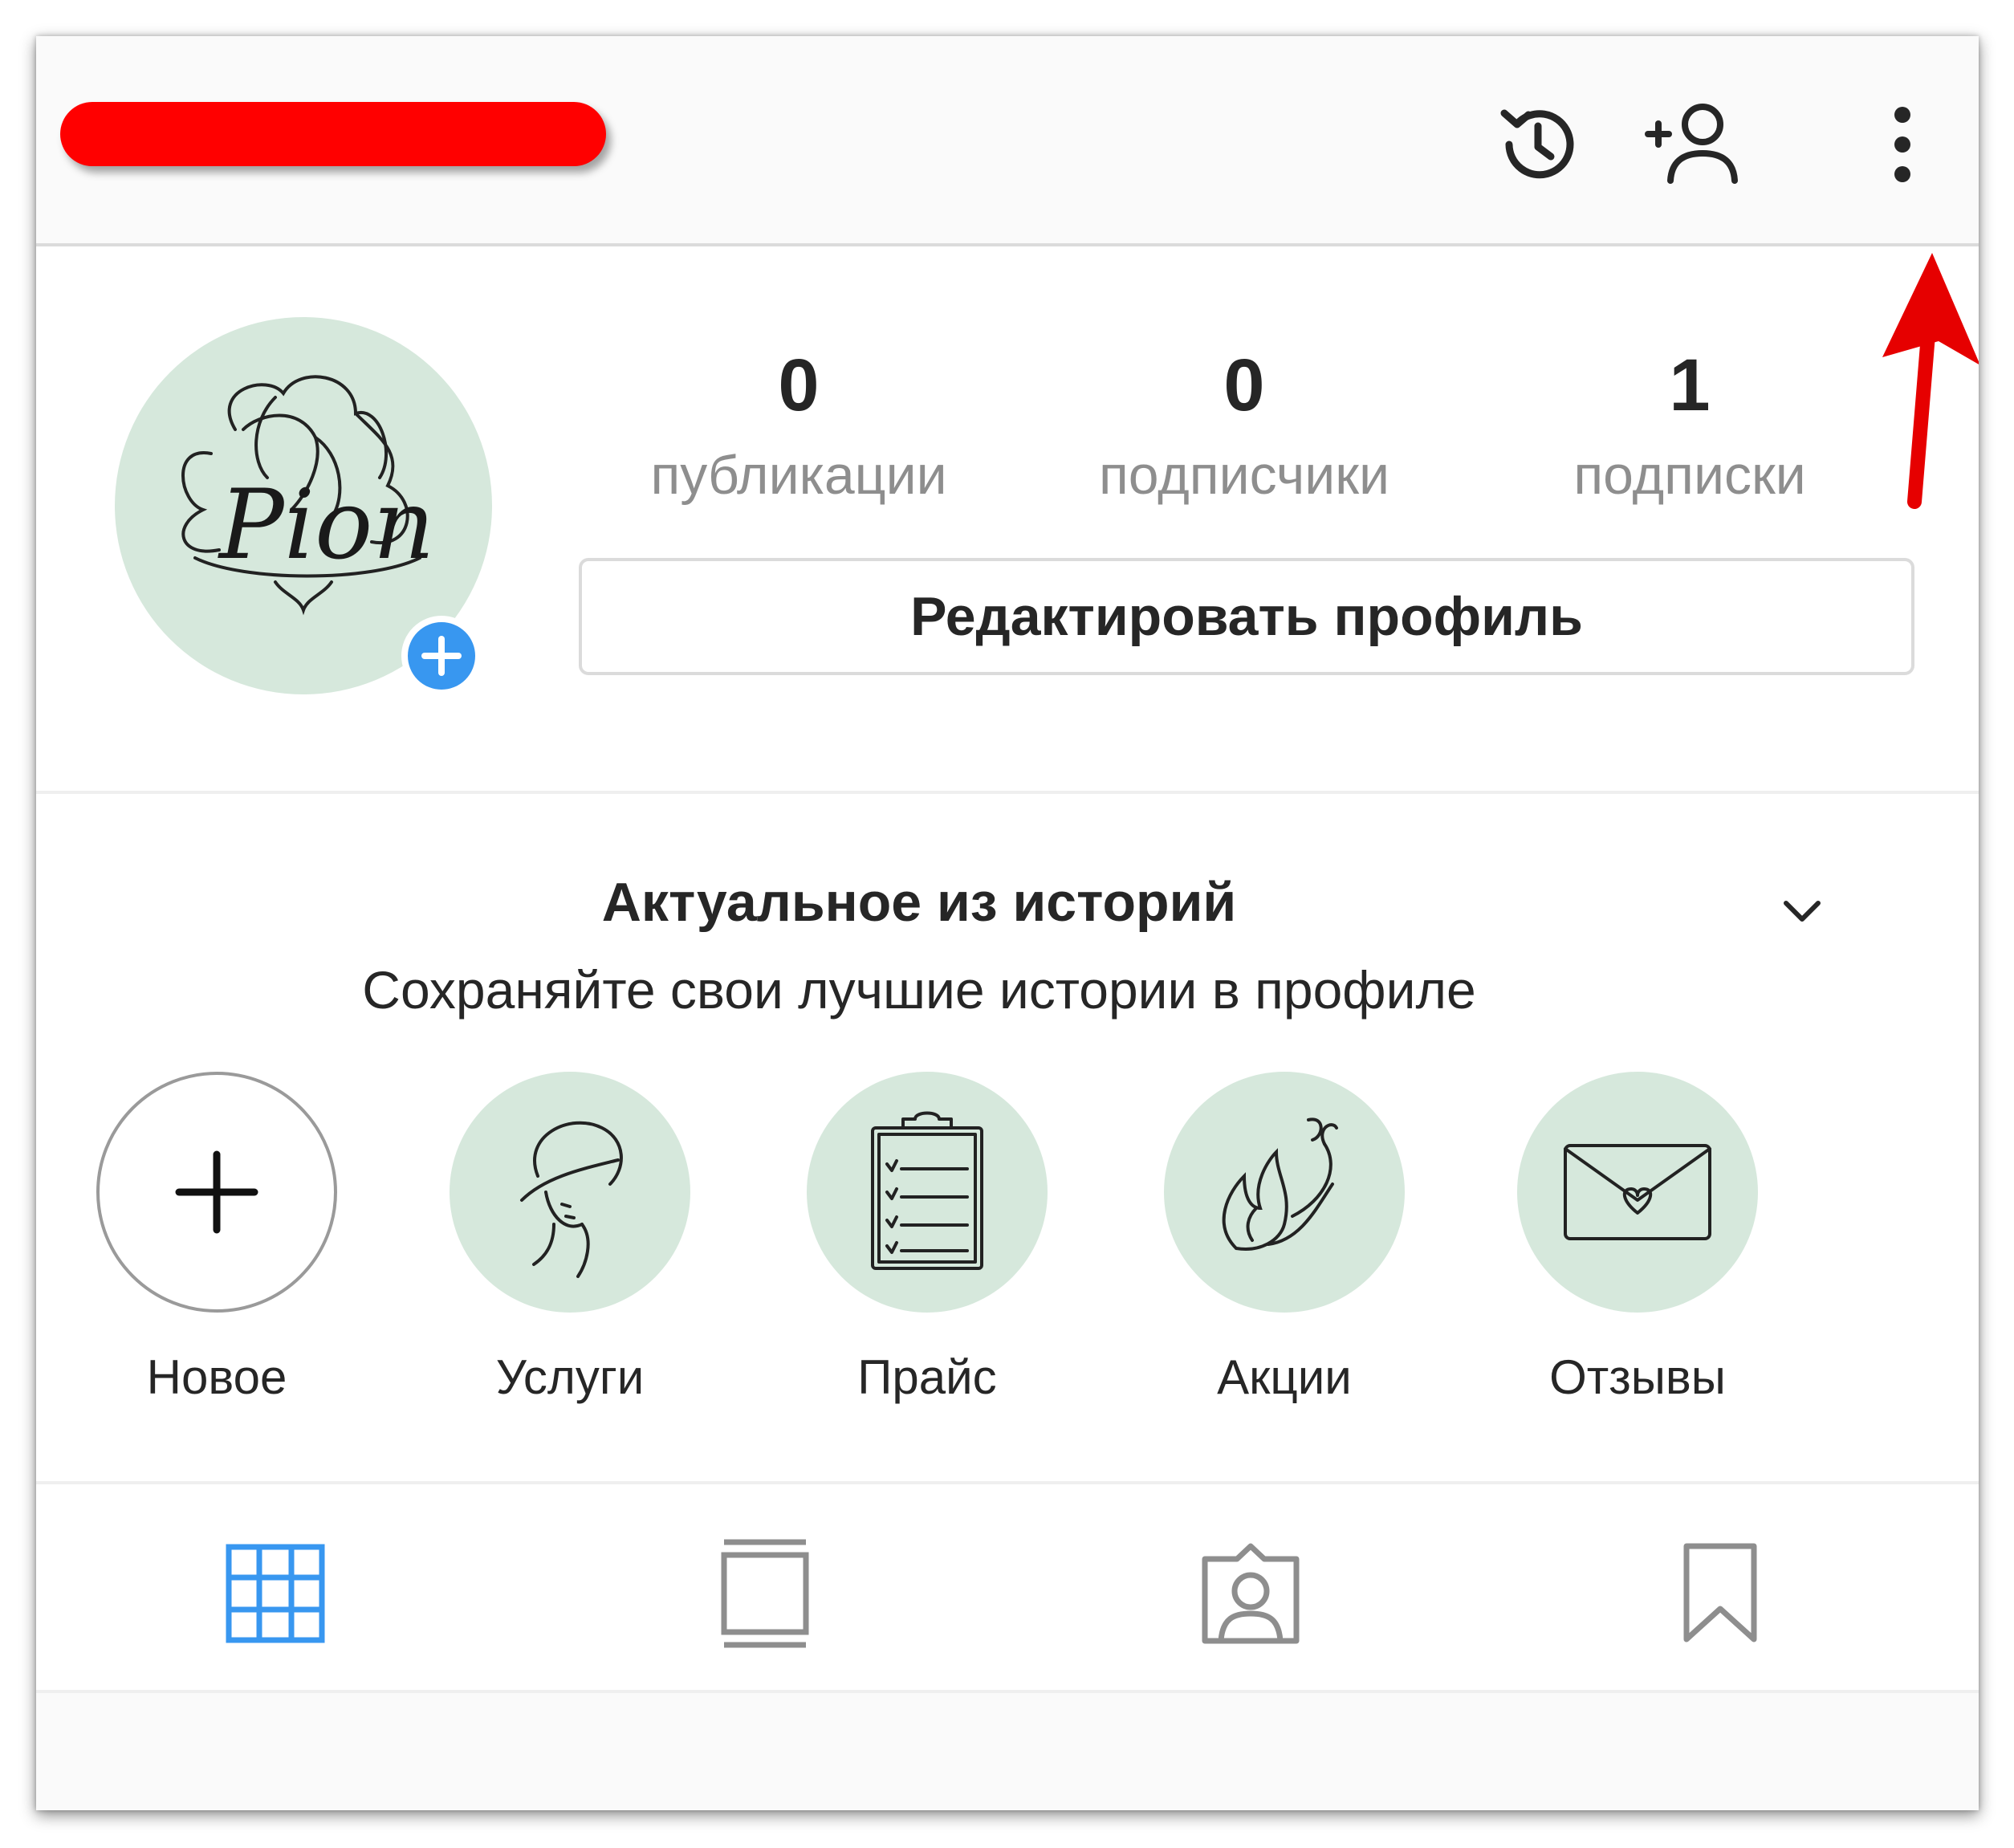  I want to click on annotation-arrow-icon, so click(1931, 381).